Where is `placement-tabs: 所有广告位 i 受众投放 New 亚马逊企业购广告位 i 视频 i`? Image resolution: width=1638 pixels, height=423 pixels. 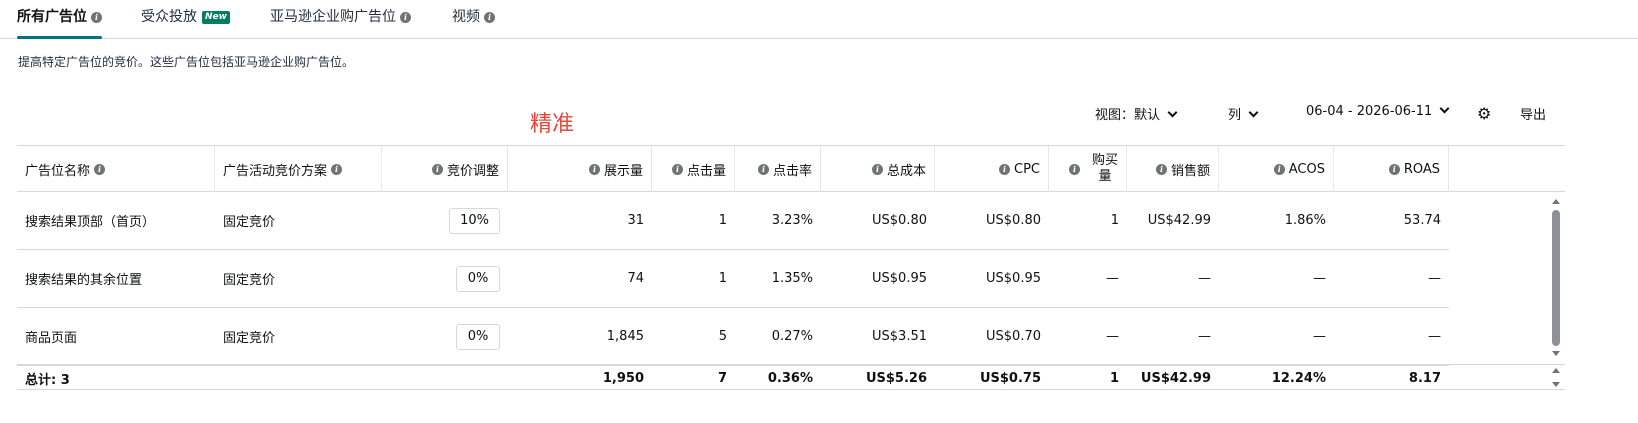 placement-tabs: 所有广告位 i 受众投放 New 亚马逊企业购广告位 i 视频 i is located at coordinates (819, 19).